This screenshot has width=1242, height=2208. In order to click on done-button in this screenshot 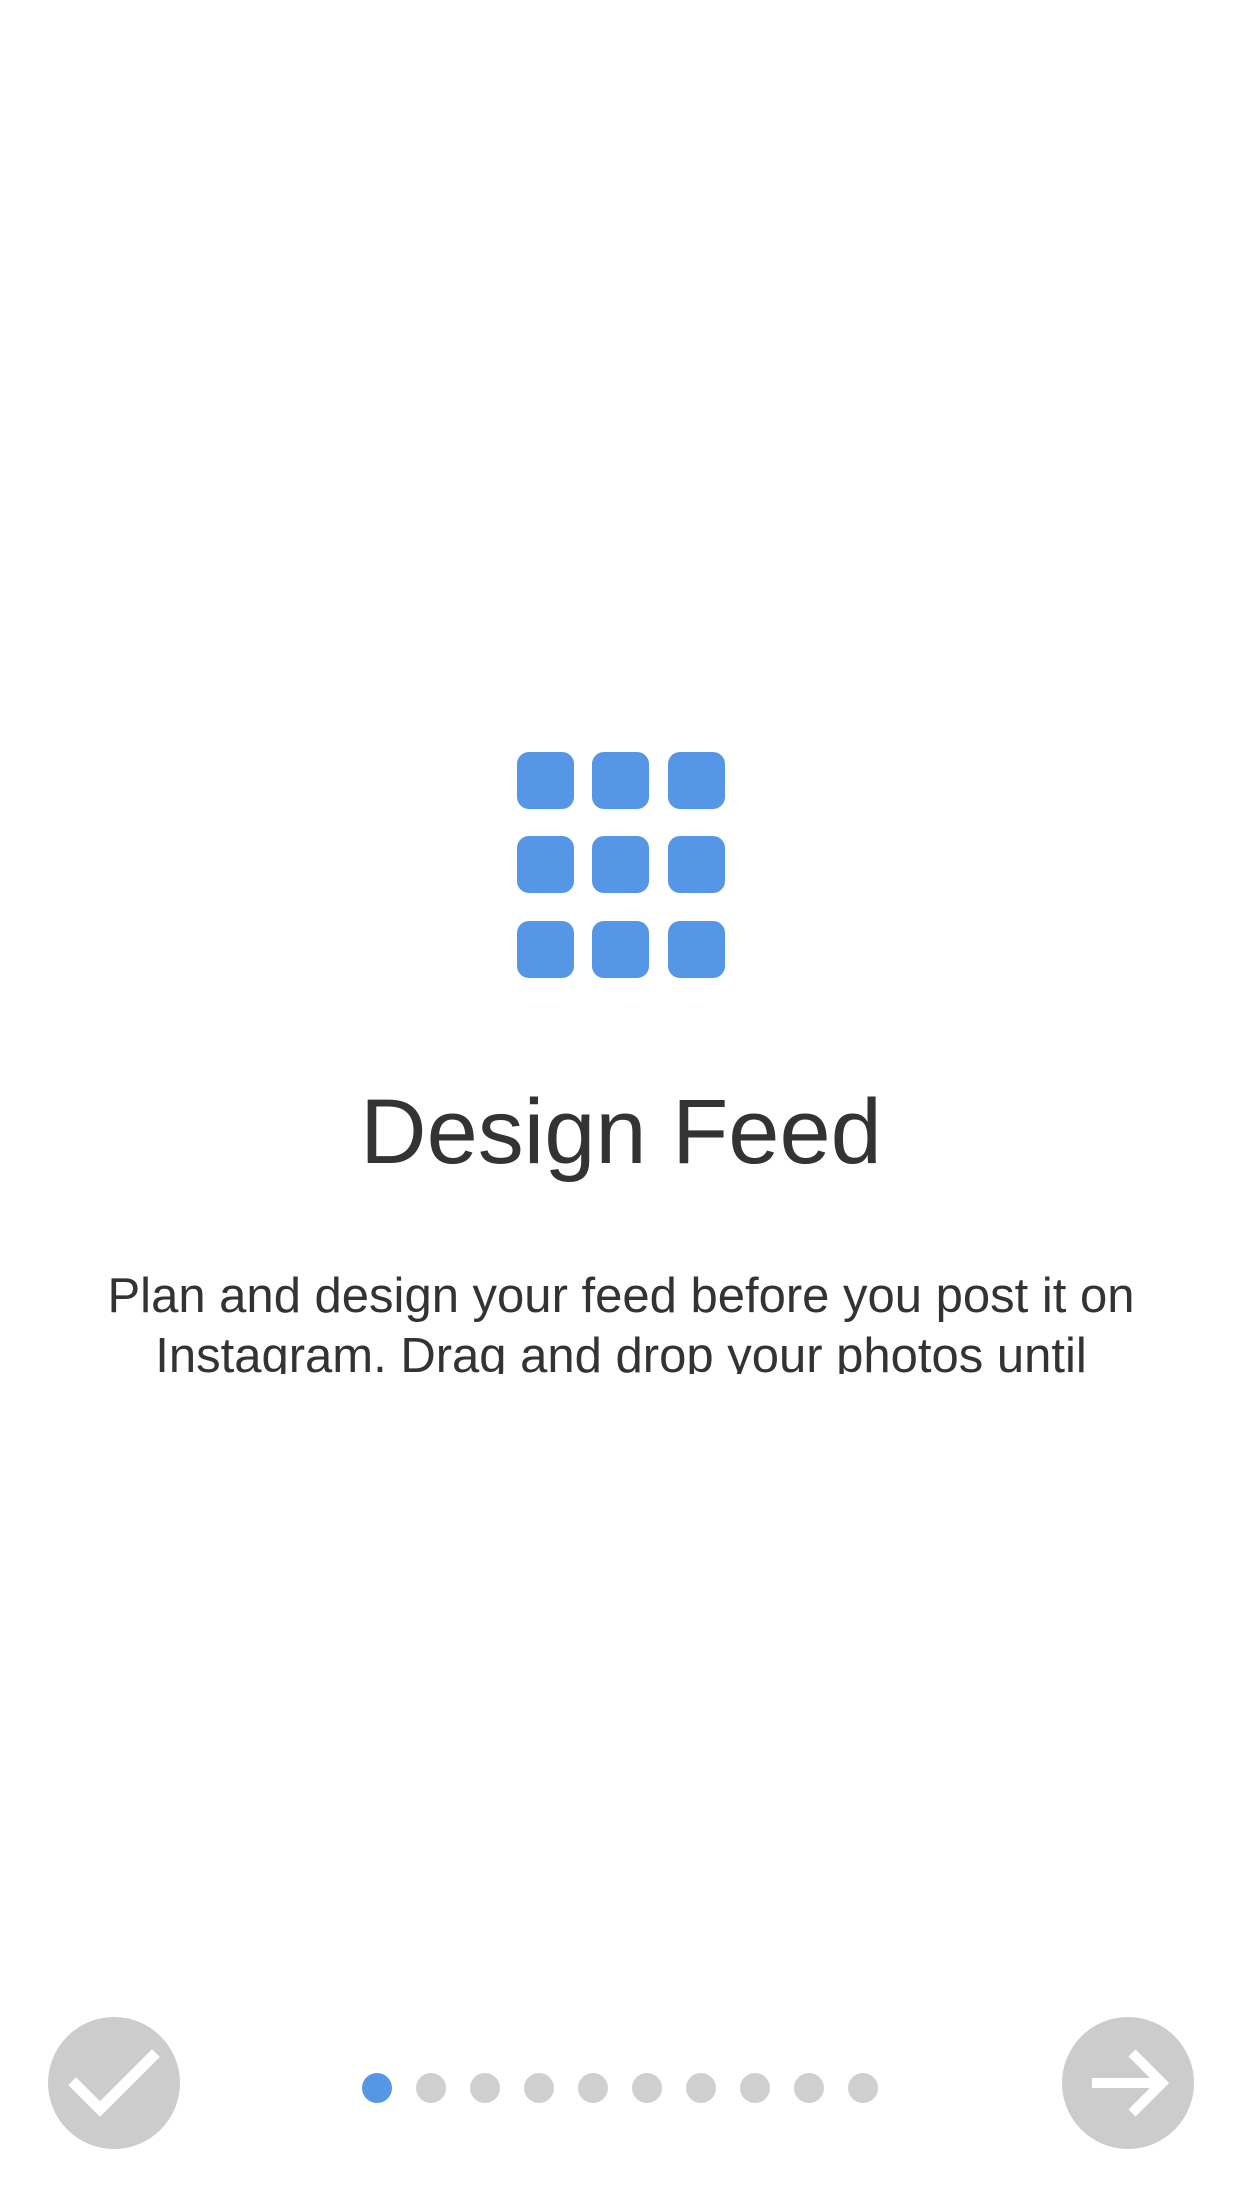, I will do `click(114, 2083)`.